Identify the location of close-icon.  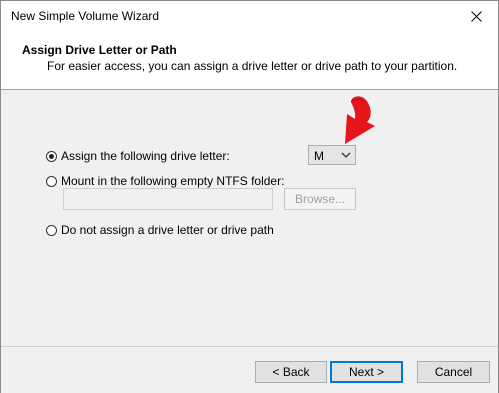
(476, 16).